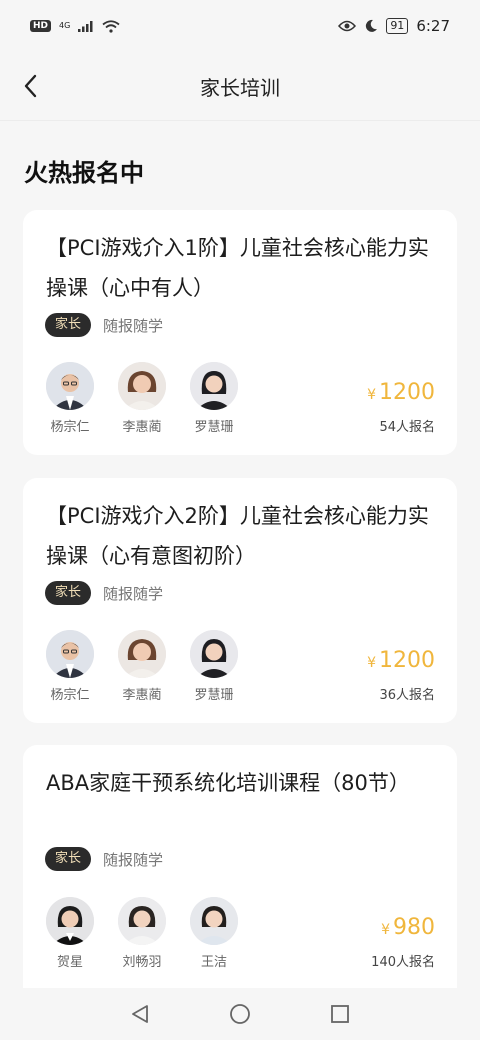 The width and height of the screenshot is (480, 1040). What do you see at coordinates (111, 26) in the screenshot?
I see `wifi-icon` at bounding box center [111, 26].